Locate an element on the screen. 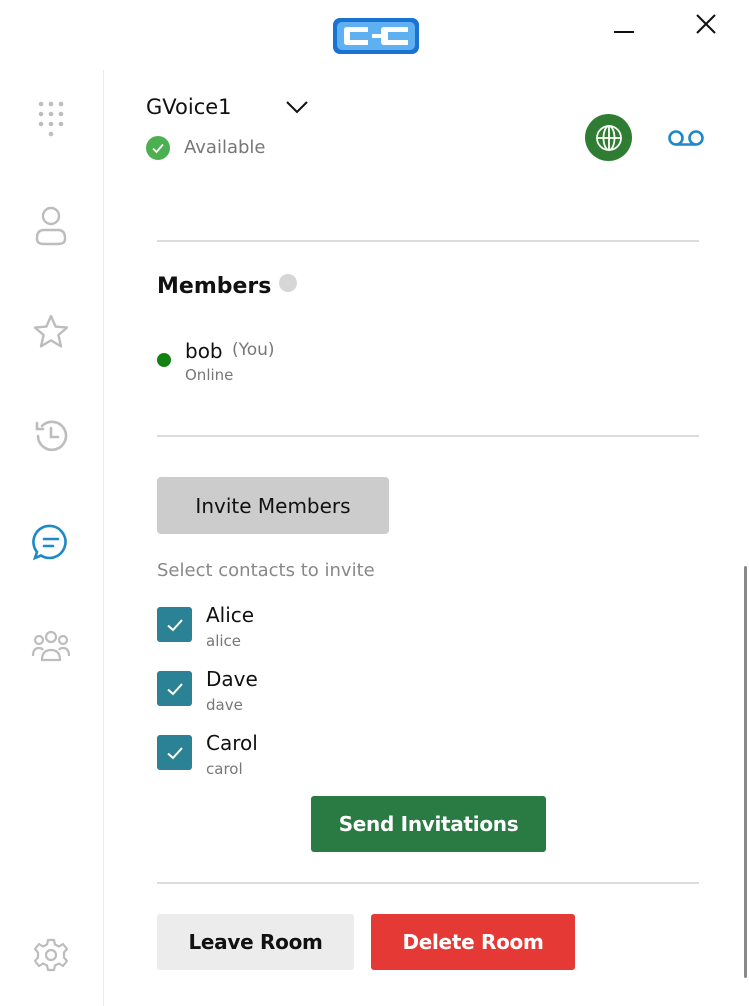 The image size is (749, 1006). gear-icon is located at coordinates (51, 955).